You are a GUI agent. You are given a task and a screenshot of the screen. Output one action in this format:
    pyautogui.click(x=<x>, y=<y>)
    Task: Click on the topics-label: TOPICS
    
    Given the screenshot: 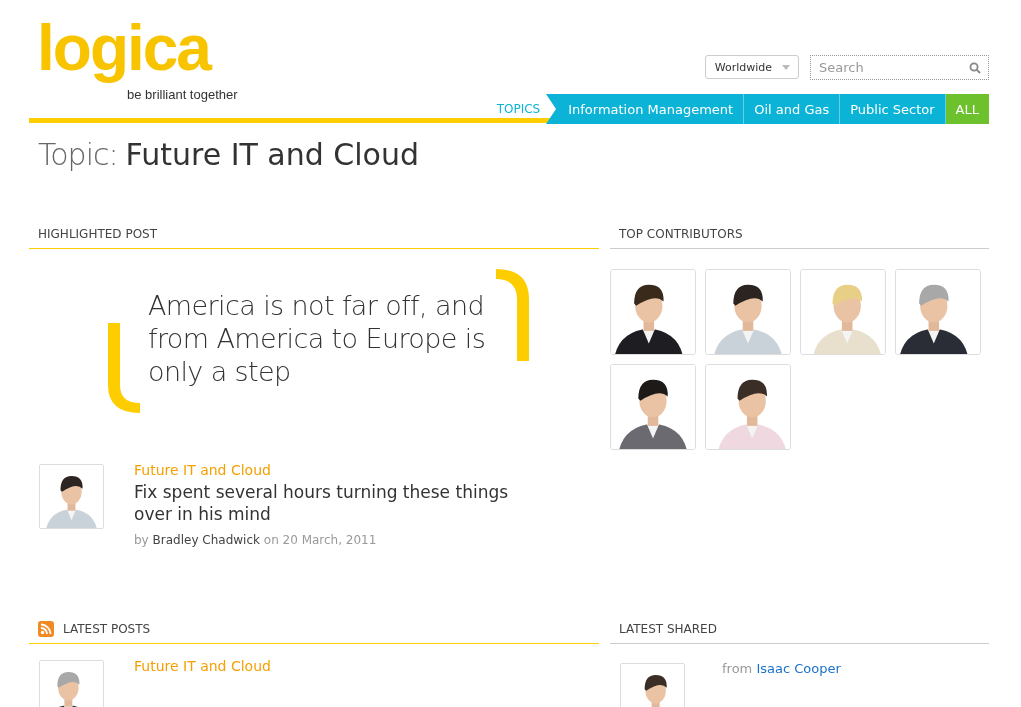 What is the action you would take?
    pyautogui.click(x=518, y=109)
    